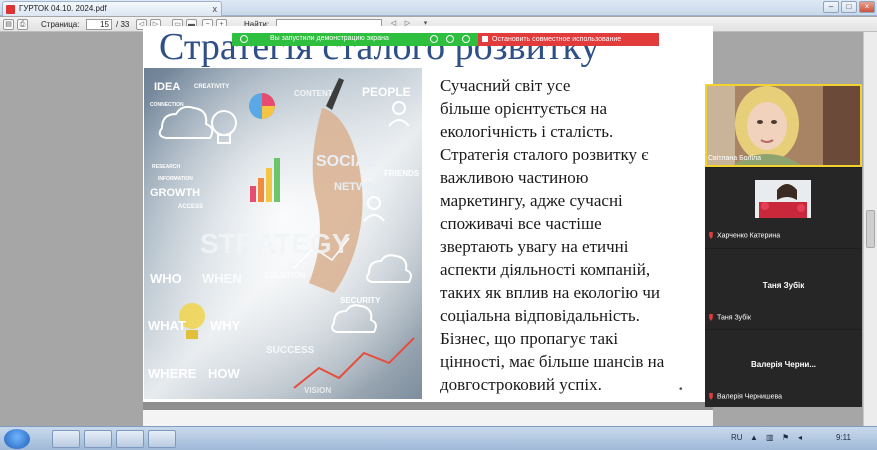 This screenshot has width=877, height=450. I want to click on participant-tile: Світлана Боліла, so click(783, 125).